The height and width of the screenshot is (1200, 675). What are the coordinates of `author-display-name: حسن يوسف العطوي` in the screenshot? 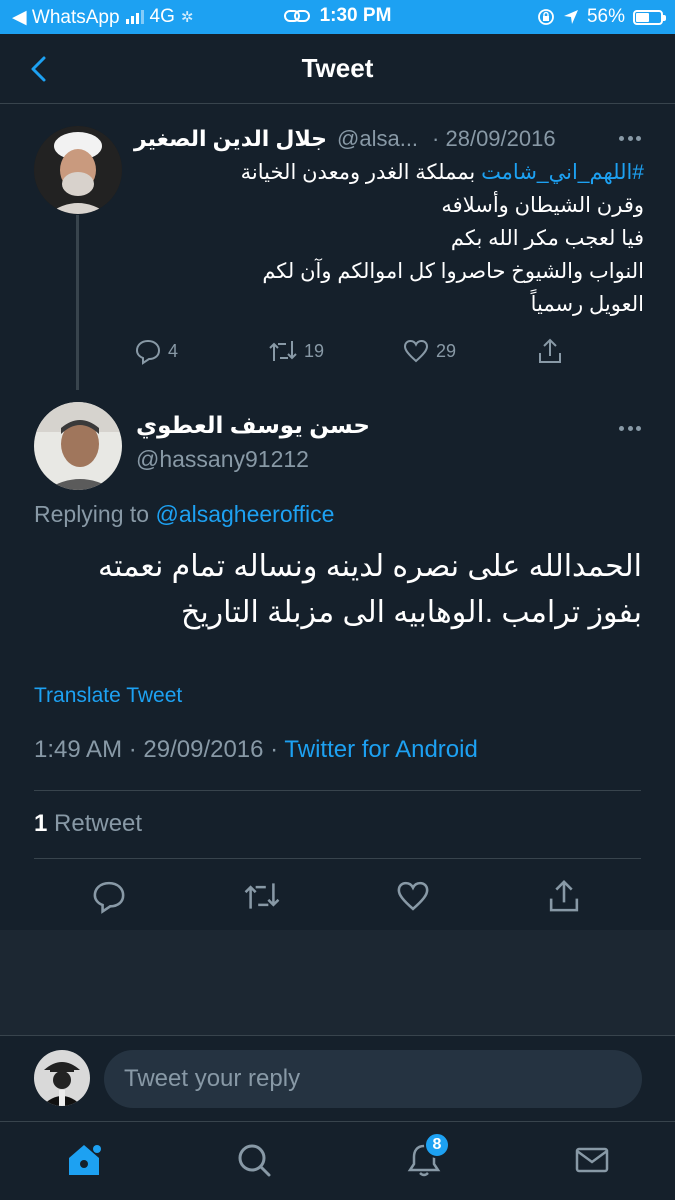 It's located at (253, 425).